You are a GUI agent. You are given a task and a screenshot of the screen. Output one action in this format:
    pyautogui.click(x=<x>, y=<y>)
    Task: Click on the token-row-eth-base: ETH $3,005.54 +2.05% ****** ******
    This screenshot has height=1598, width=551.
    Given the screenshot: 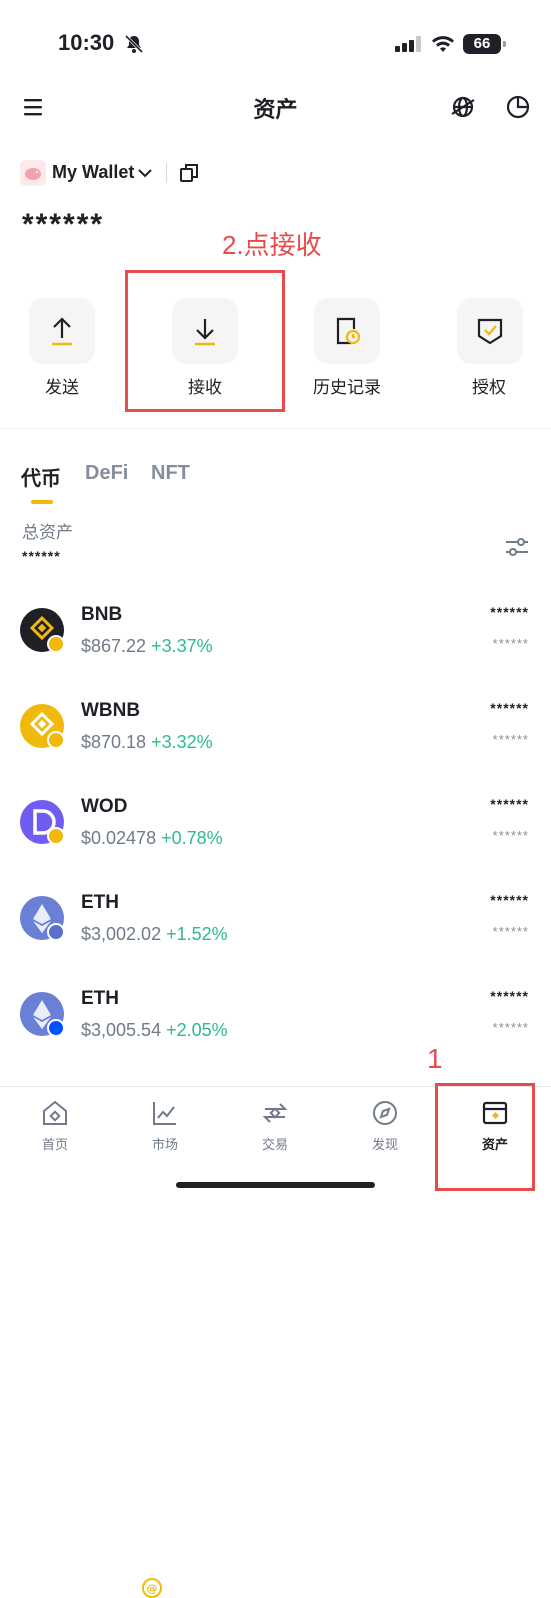 What is the action you would take?
    pyautogui.click(x=275, y=1014)
    